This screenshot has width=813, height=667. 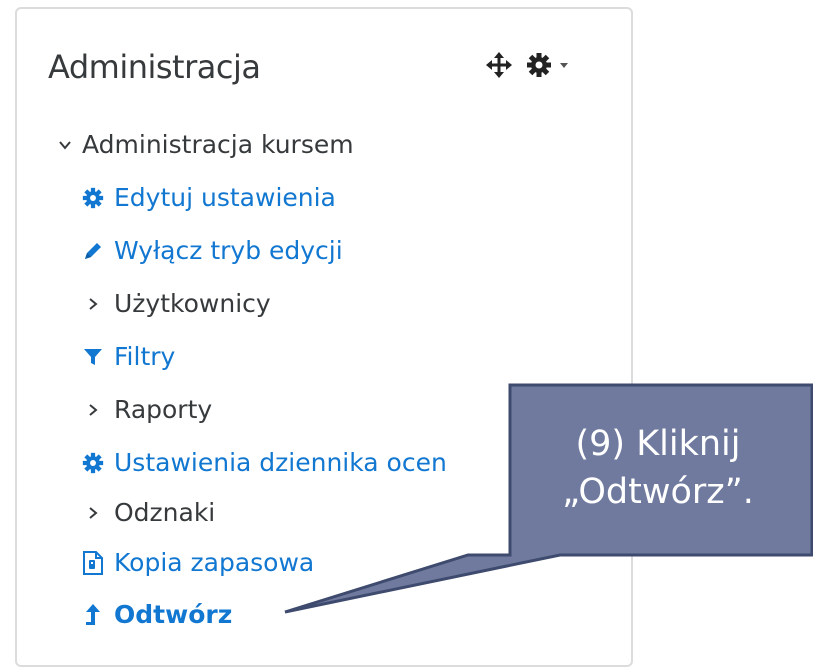 What do you see at coordinates (154, 67) in the screenshot?
I see `block-title: Administracja` at bounding box center [154, 67].